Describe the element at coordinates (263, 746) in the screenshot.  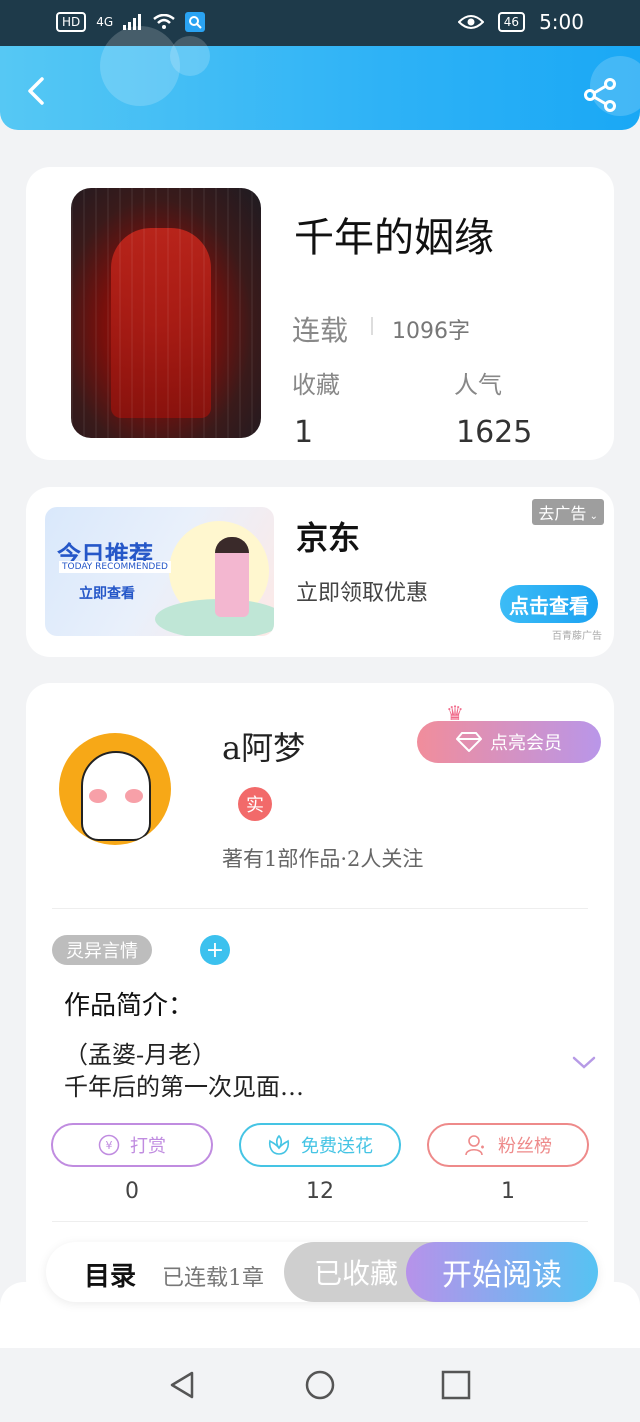
I see `author-name: a阿梦` at that location.